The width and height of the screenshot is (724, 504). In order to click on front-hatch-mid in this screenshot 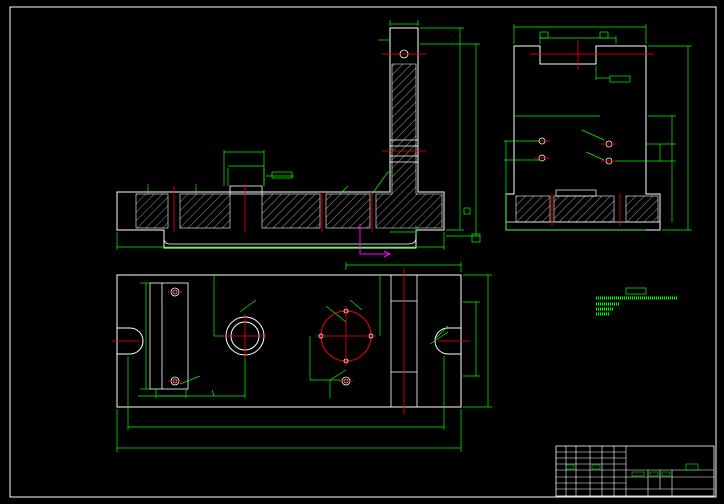, I will do `click(291, 211)`.